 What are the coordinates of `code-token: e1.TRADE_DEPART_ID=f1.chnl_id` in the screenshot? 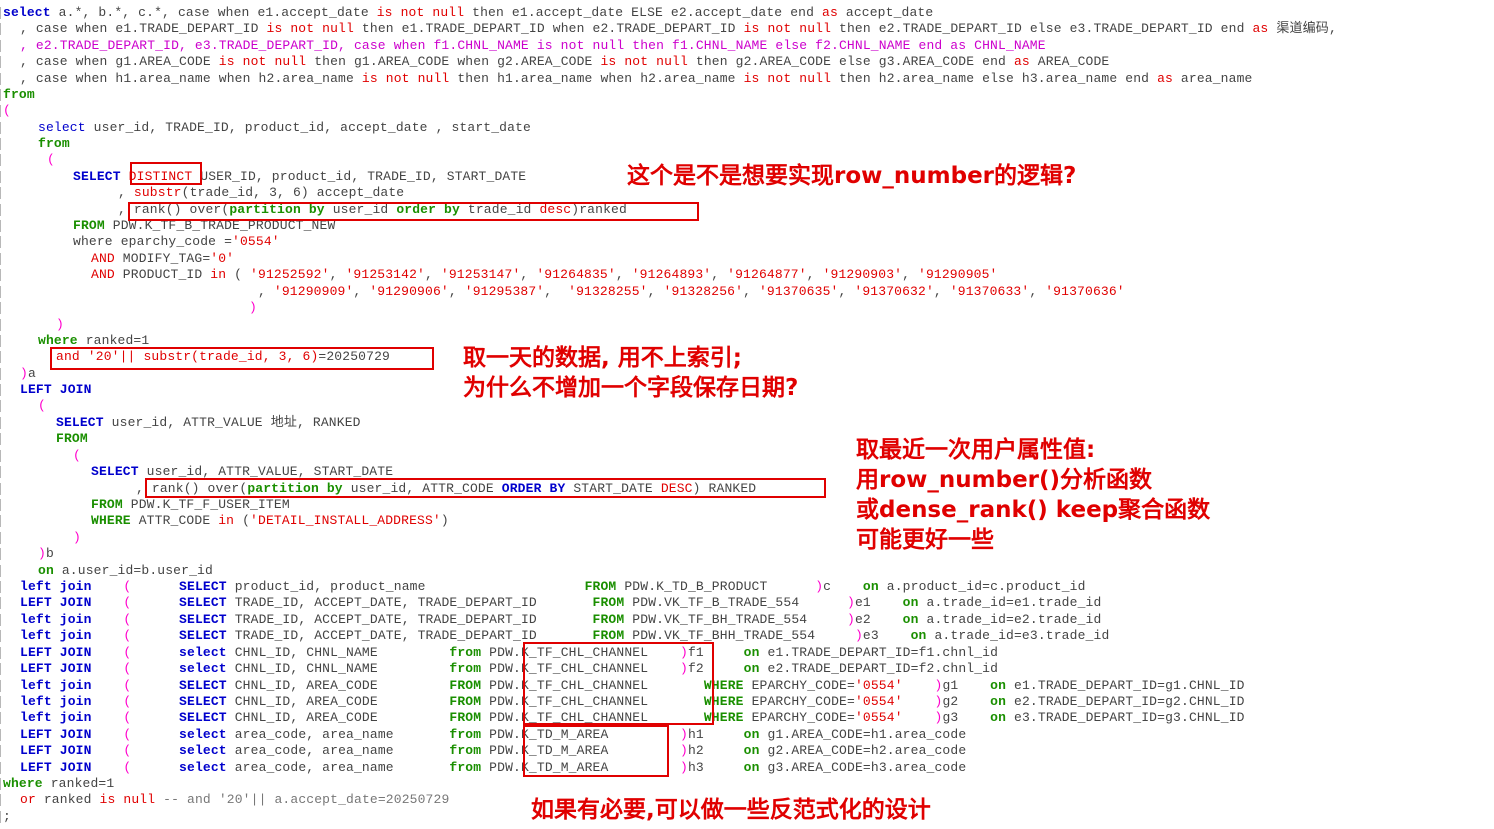 It's located at (879, 652).